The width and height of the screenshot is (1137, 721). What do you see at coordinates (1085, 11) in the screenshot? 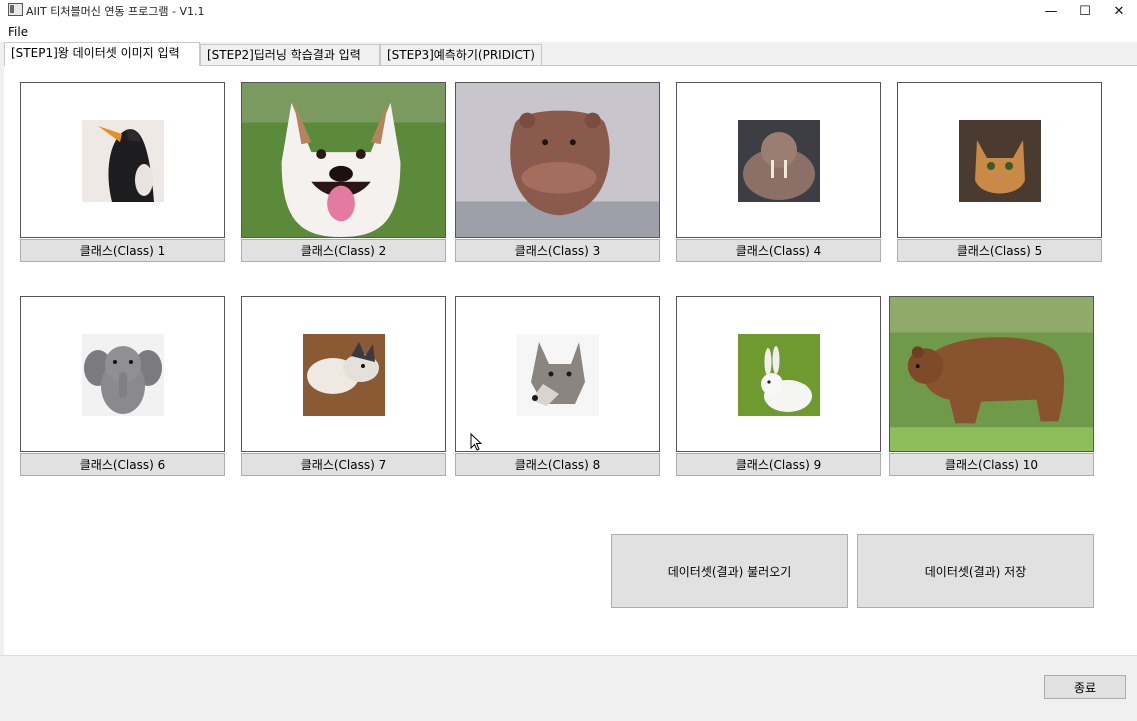
I see `maximize-button: ☐` at bounding box center [1085, 11].